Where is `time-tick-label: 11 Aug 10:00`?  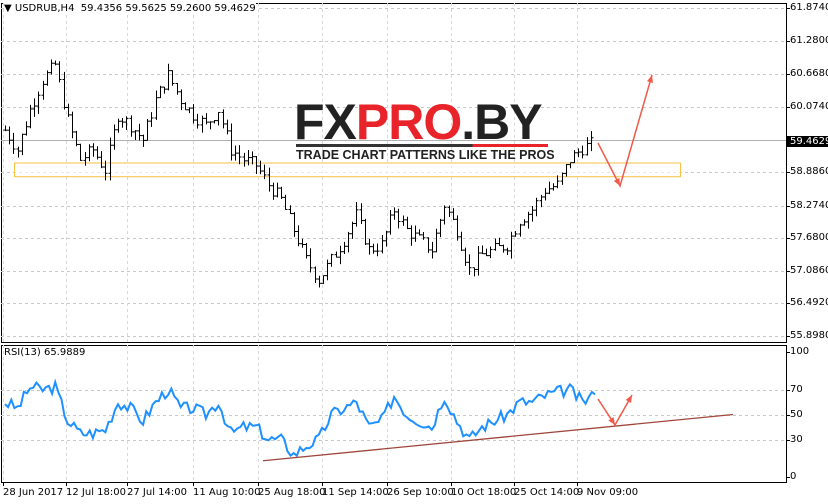
time-tick-label: 11 Aug 10:00 is located at coordinates (227, 492).